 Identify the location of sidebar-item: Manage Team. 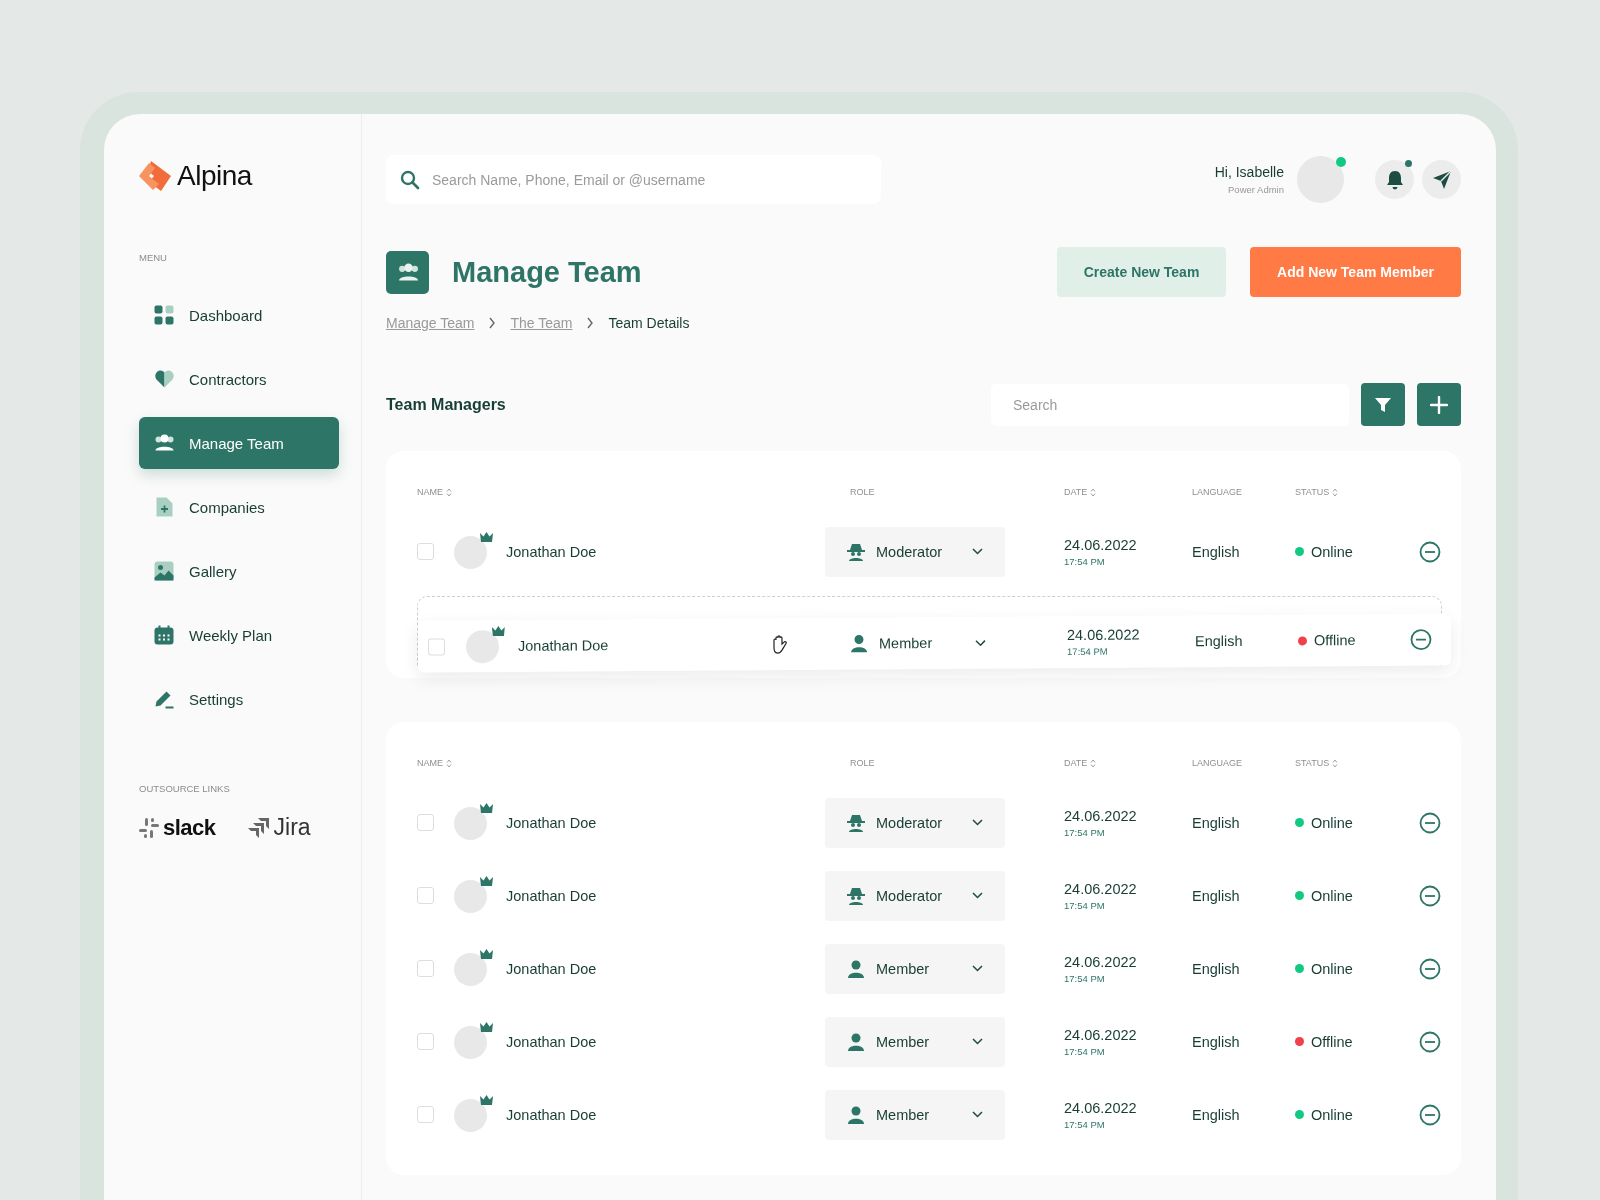
(239, 443).